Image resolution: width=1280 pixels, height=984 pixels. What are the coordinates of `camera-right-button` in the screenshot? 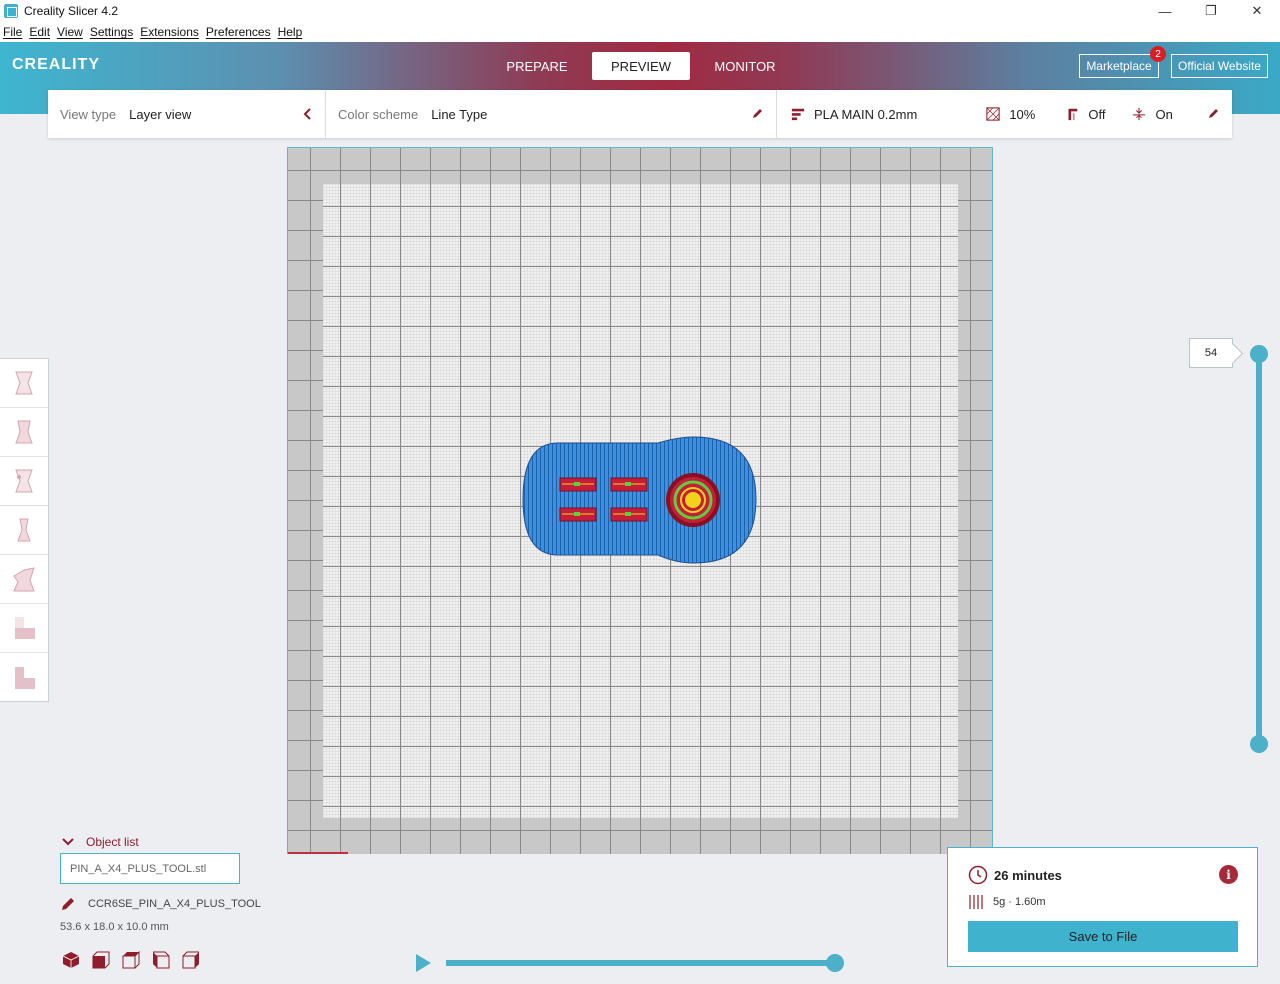 It's located at (197, 960).